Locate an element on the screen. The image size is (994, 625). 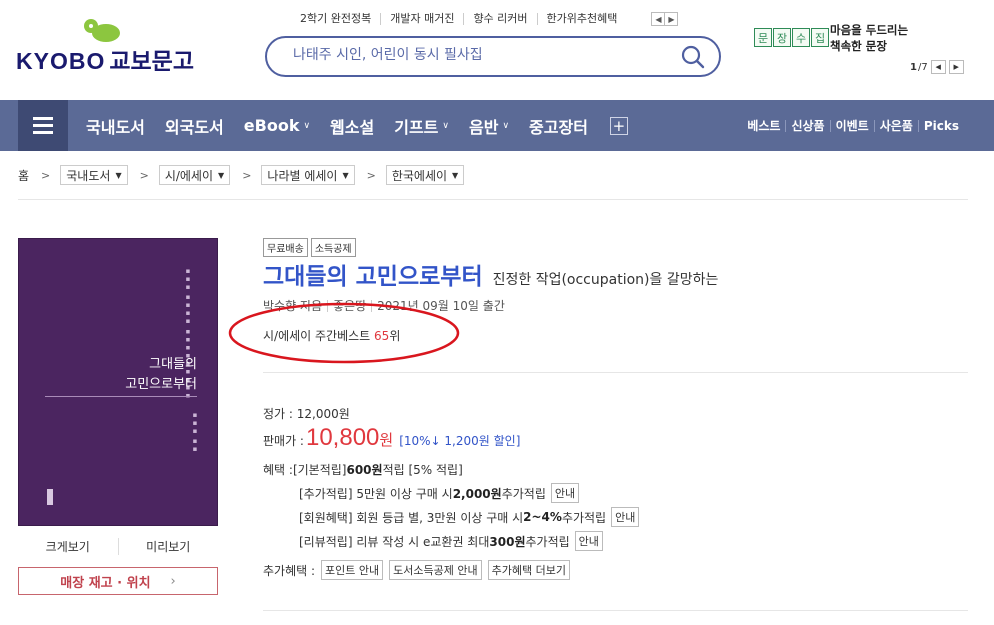
nav-ebook: eBook ∨ is located at coordinates (277, 125).